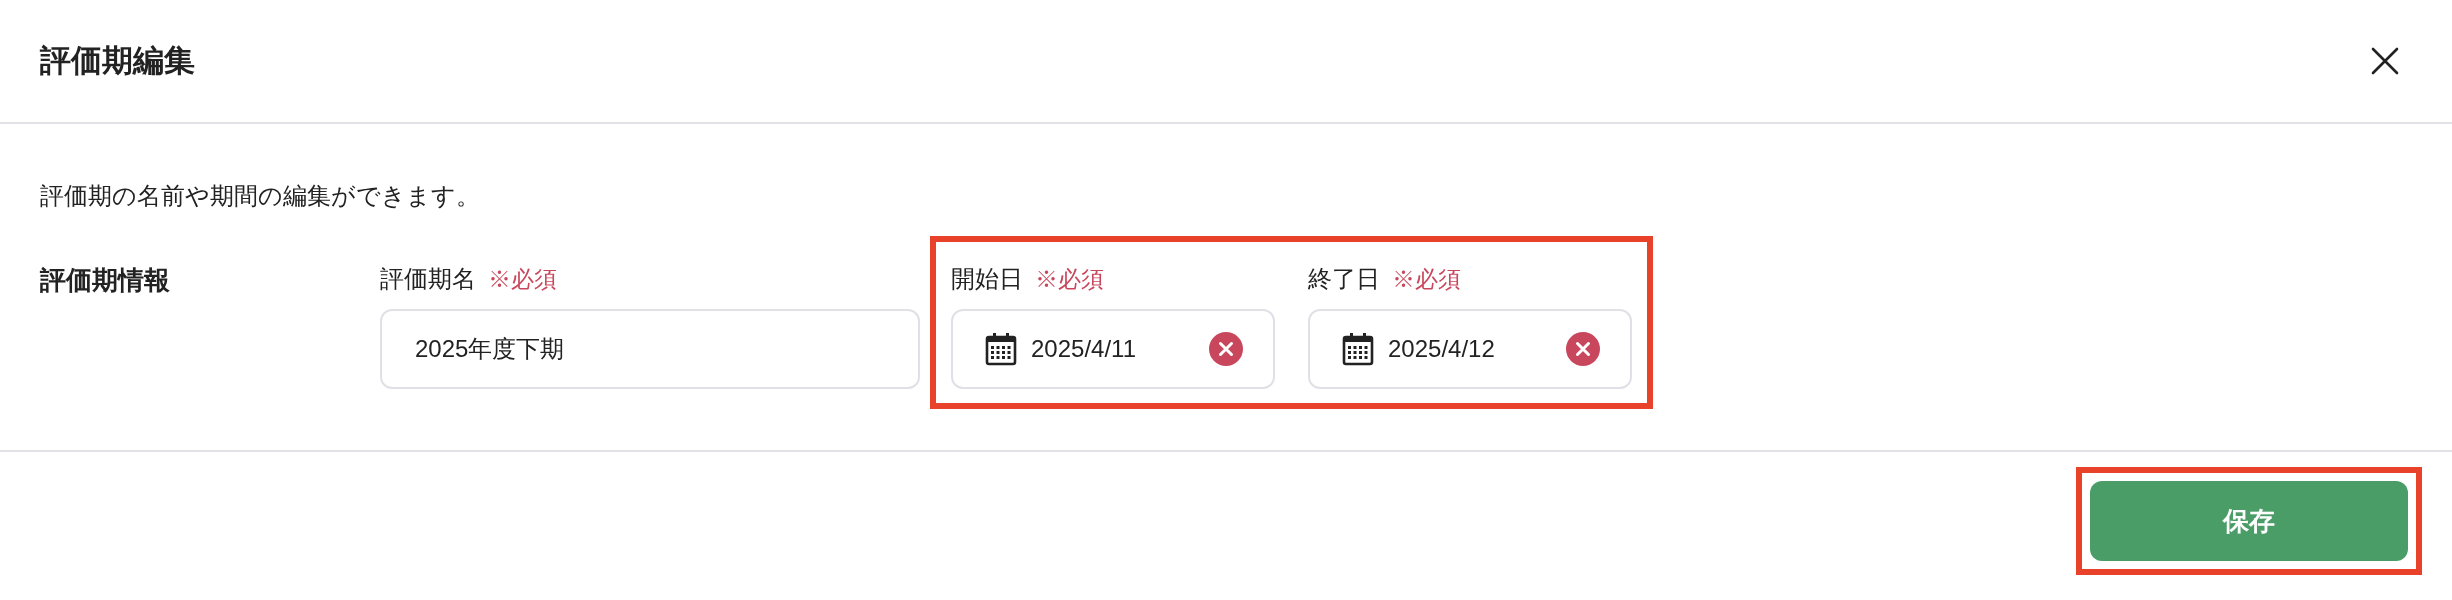  Describe the element at coordinates (105, 280) in the screenshot. I see `section-label: 評価期情報` at that location.